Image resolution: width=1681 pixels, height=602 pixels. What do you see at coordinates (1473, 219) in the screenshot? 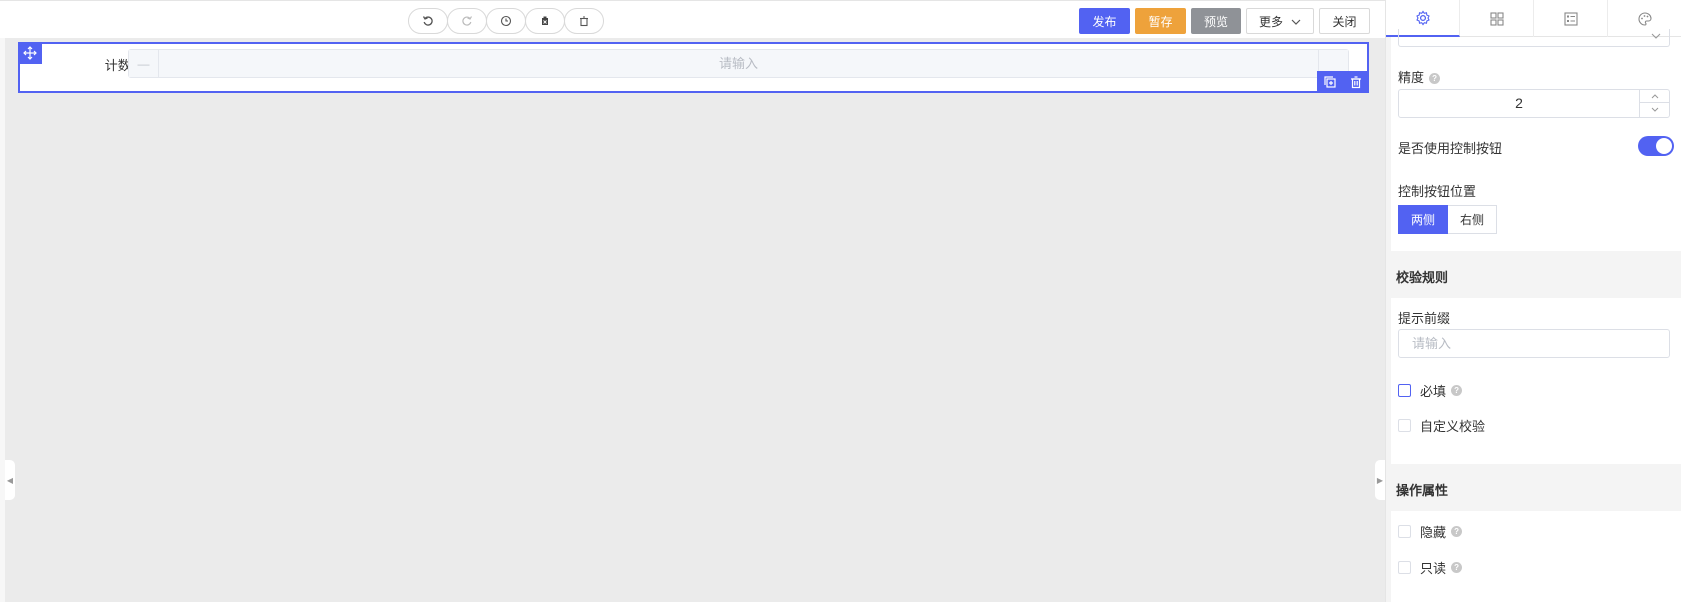
I see `position-right-option: 右侧` at bounding box center [1473, 219].